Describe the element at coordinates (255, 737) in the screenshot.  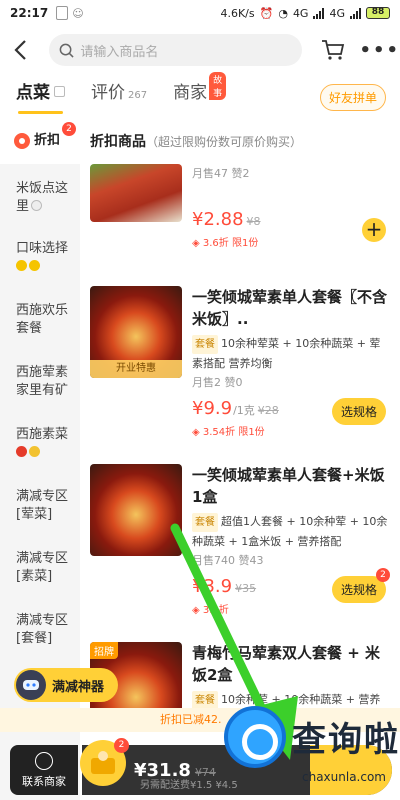
I see `watermark-logo-icon` at that location.